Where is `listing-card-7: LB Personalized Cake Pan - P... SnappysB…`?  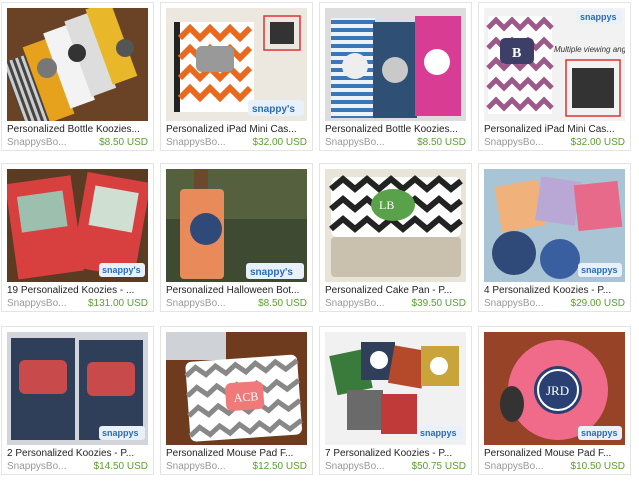
listing-card-7: LB Personalized Cake Pan - P... SnappysB… is located at coordinates (395, 237).